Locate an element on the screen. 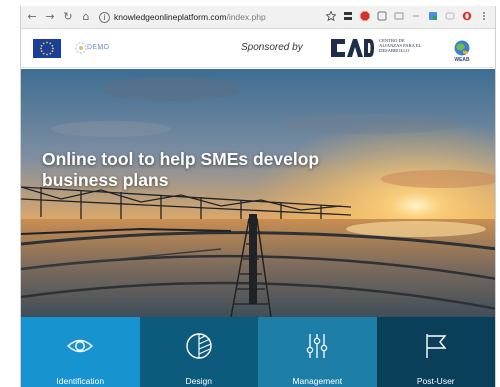 The image size is (500, 387). tile-label: Post-User is located at coordinates (435, 381).